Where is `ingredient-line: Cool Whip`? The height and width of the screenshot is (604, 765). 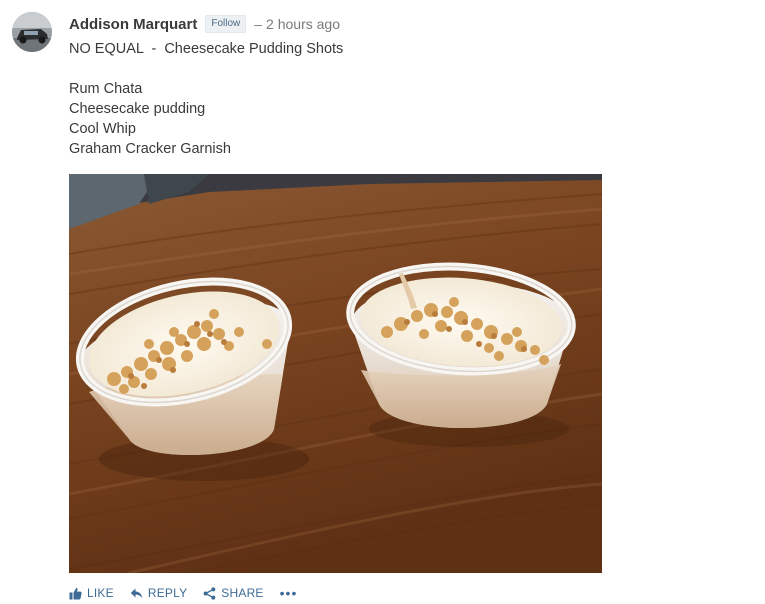
ingredient-line: Cool Whip is located at coordinates (102, 129).